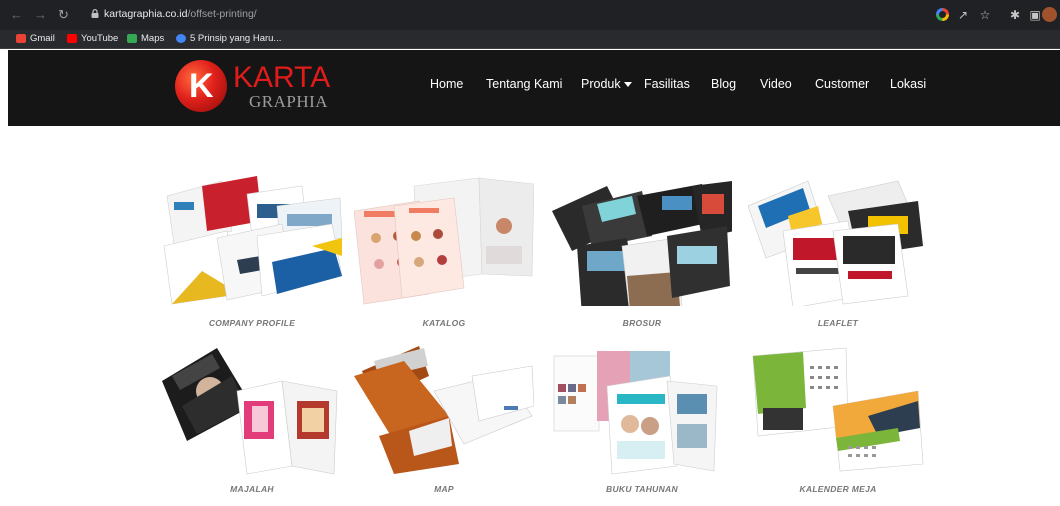 The image size is (1060, 506). Describe the element at coordinates (444, 410) in the screenshot. I see `map-folder-image` at that location.